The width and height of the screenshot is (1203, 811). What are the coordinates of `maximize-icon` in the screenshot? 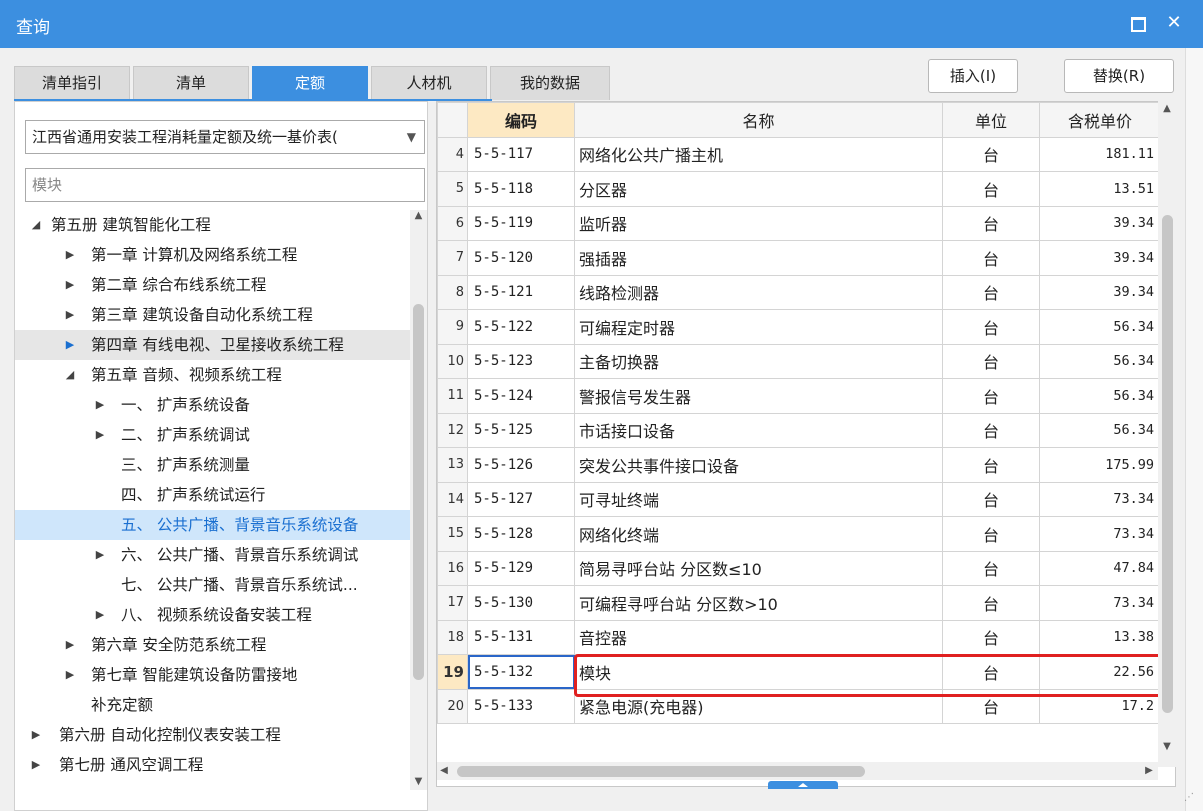 It's located at (1137, 23).